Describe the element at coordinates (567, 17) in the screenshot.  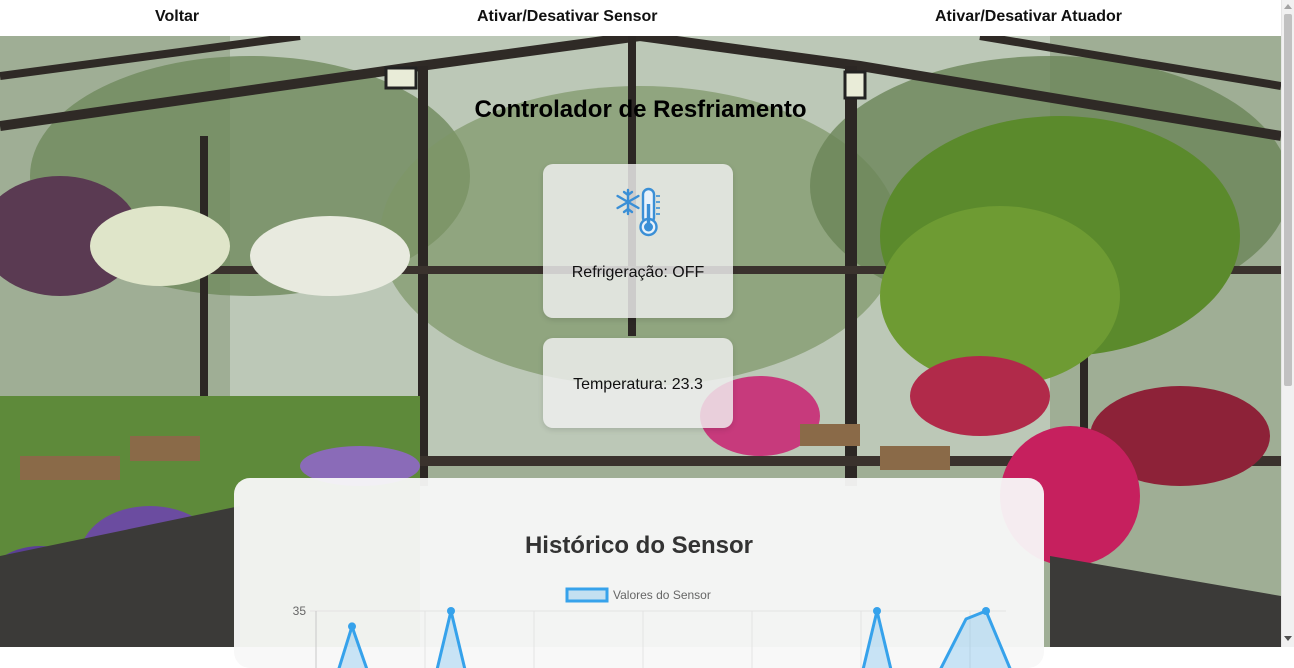
I see `toggle-sensor-link: Ativar/Desativar Sensor` at that location.